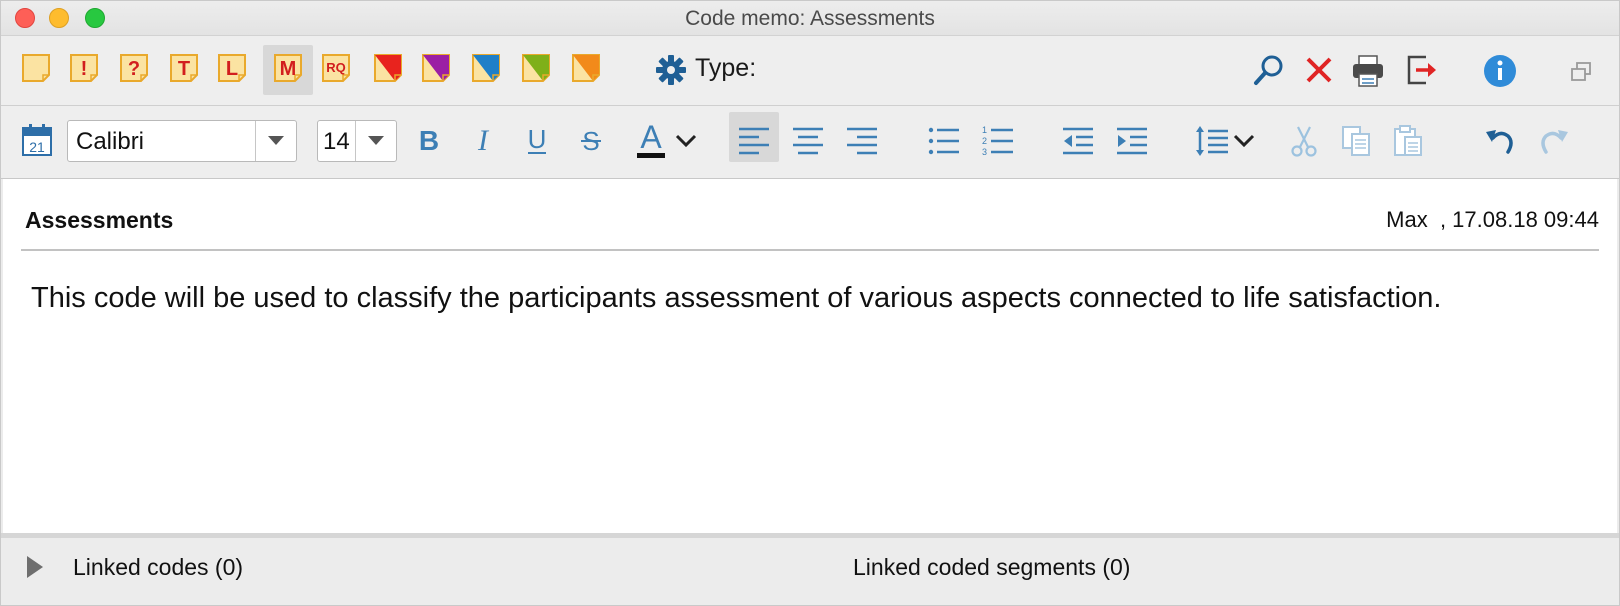 The width and height of the screenshot is (1620, 606). What do you see at coordinates (810, 250) in the screenshot?
I see `divider` at bounding box center [810, 250].